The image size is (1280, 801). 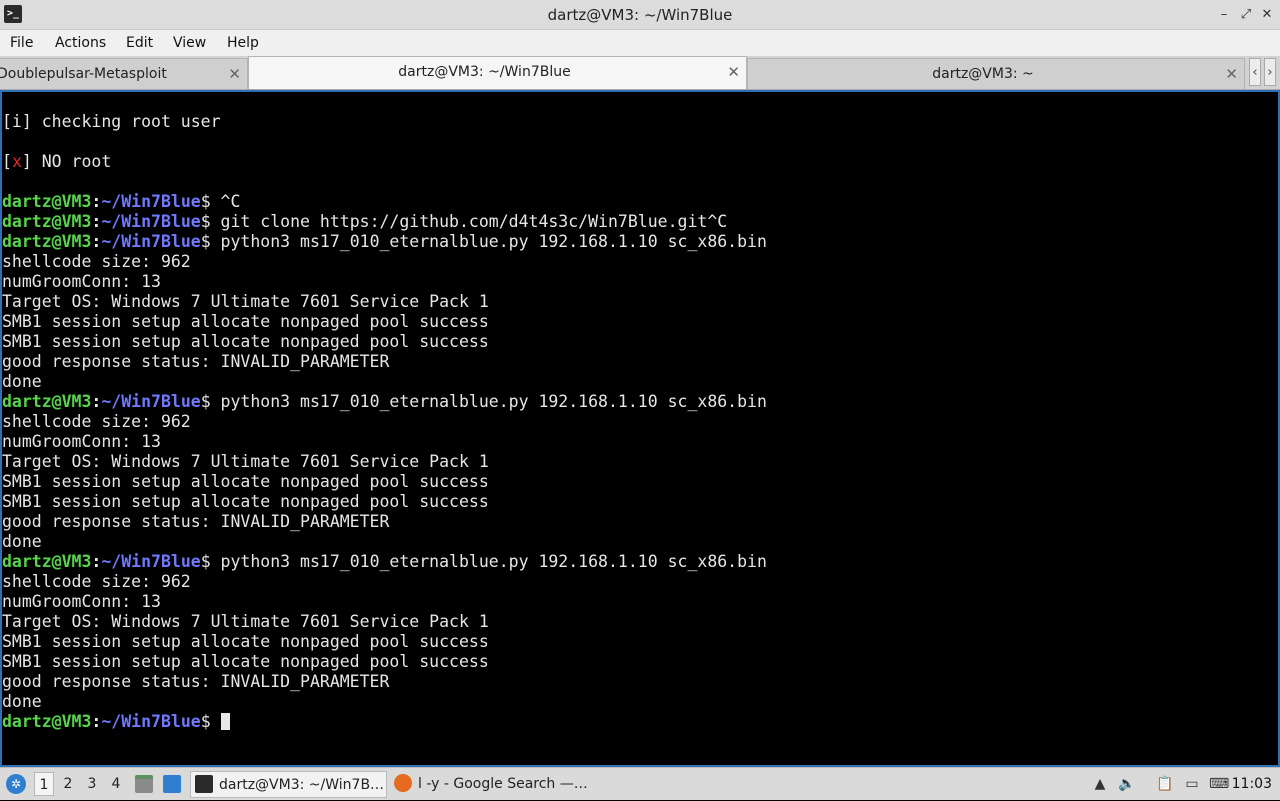 What do you see at coordinates (1192, 784) in the screenshot?
I see `network-icon: ▭` at bounding box center [1192, 784].